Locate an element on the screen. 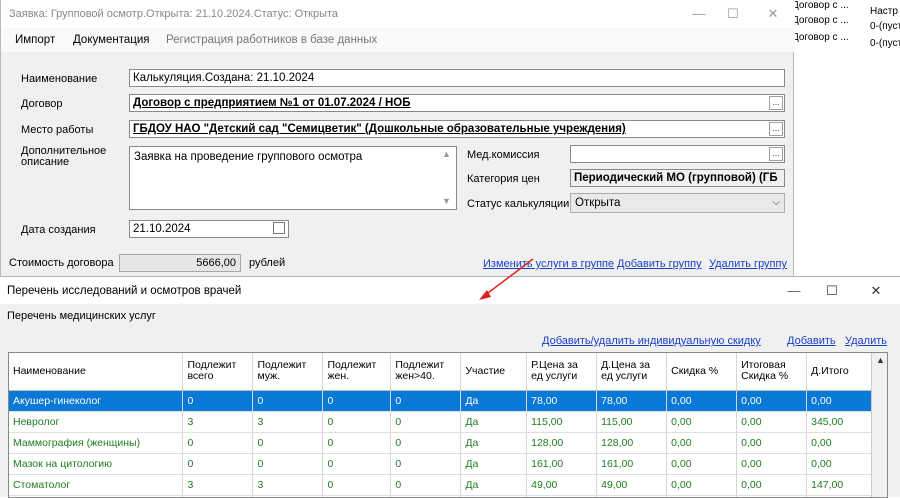  column-header: Итоговая Скидка % is located at coordinates (772, 372).